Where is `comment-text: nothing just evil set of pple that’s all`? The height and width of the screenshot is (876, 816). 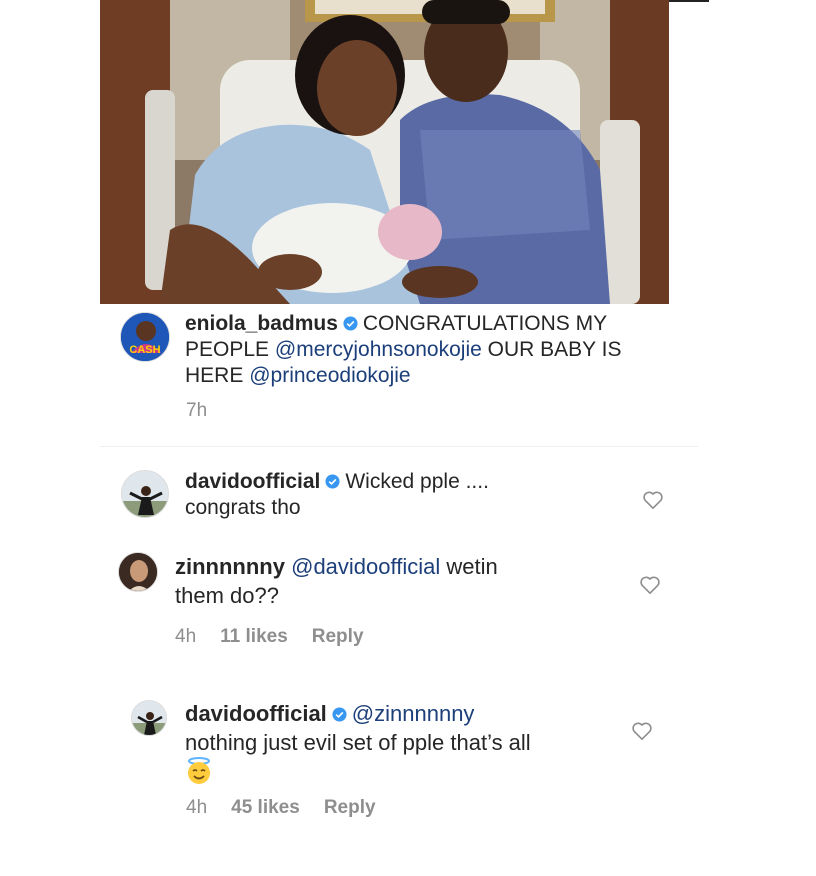 comment-text: nothing just evil set of pple that’s all is located at coordinates (358, 742).